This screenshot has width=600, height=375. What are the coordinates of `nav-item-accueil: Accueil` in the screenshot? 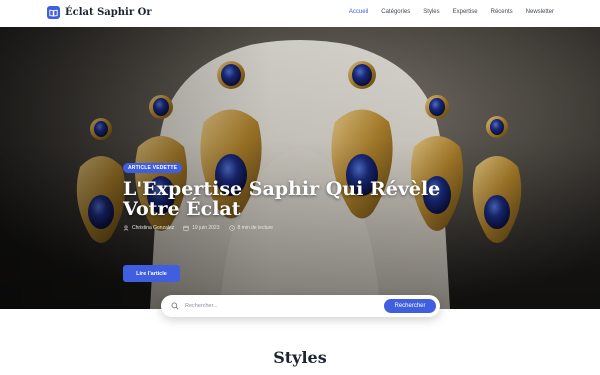 It's located at (358, 12).